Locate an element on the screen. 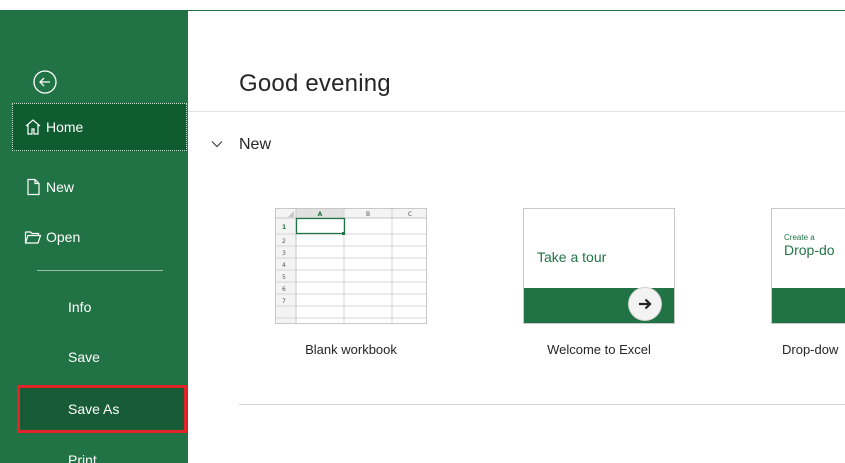 This screenshot has height=463, width=845. arrow-right-icon is located at coordinates (645, 304).